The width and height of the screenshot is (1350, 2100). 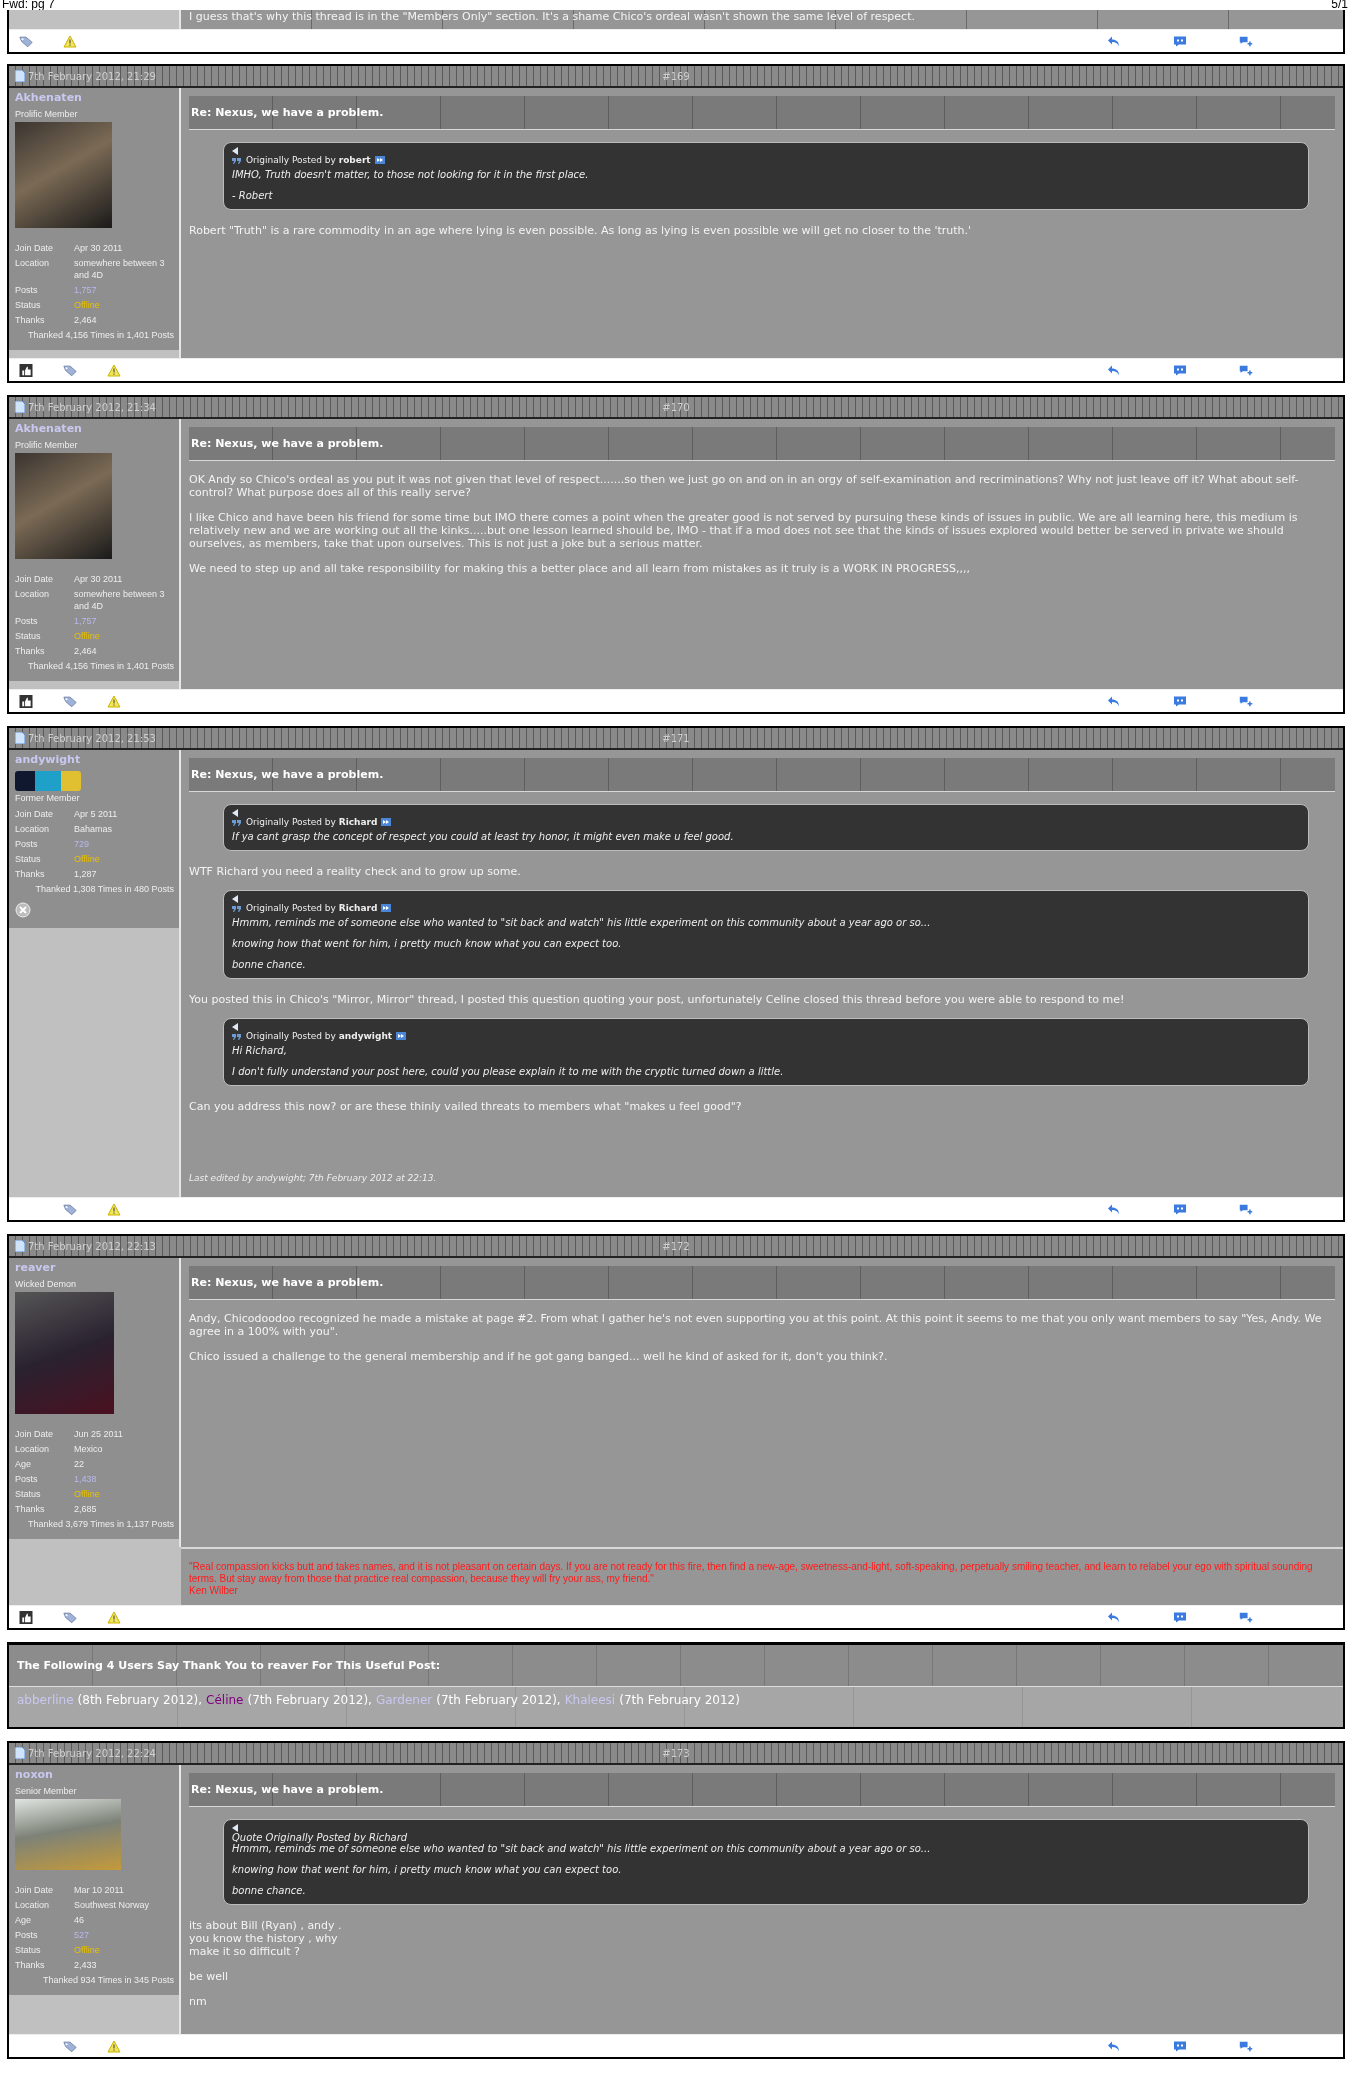 What do you see at coordinates (48, 781) in the screenshot?
I see `flag-banner-image` at bounding box center [48, 781].